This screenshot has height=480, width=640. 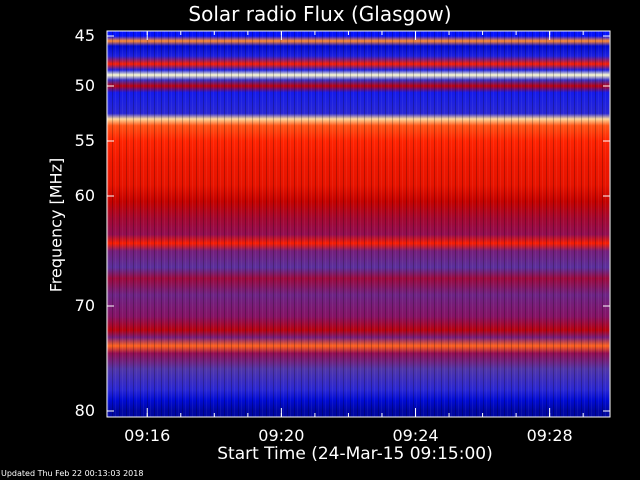 I want to click on y-tick-label: 50, so click(x=84, y=85).